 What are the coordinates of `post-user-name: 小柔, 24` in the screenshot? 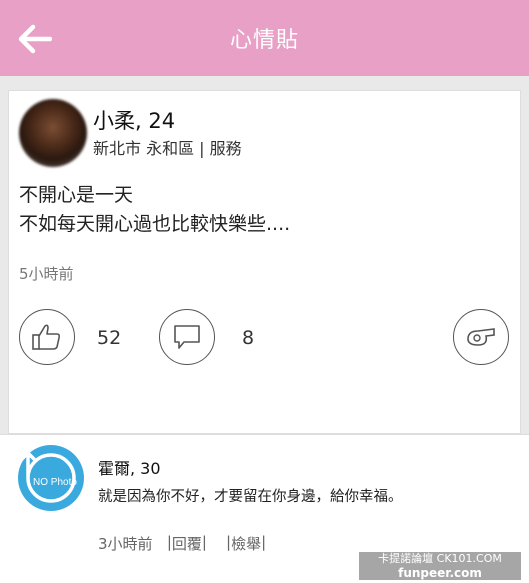 It's located at (134, 120).